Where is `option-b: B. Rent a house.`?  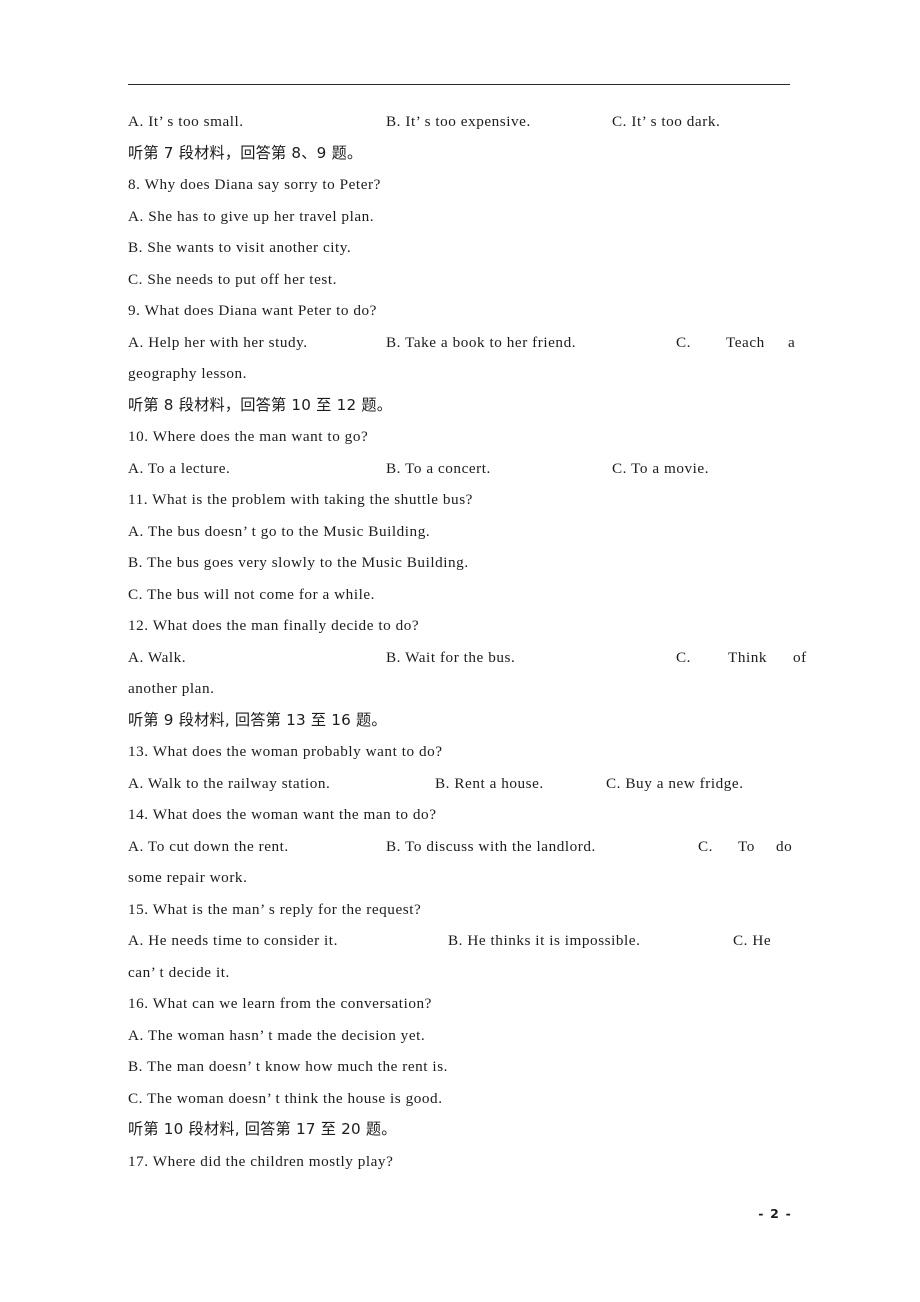 option-b: B. Rent a house. is located at coordinates (489, 783).